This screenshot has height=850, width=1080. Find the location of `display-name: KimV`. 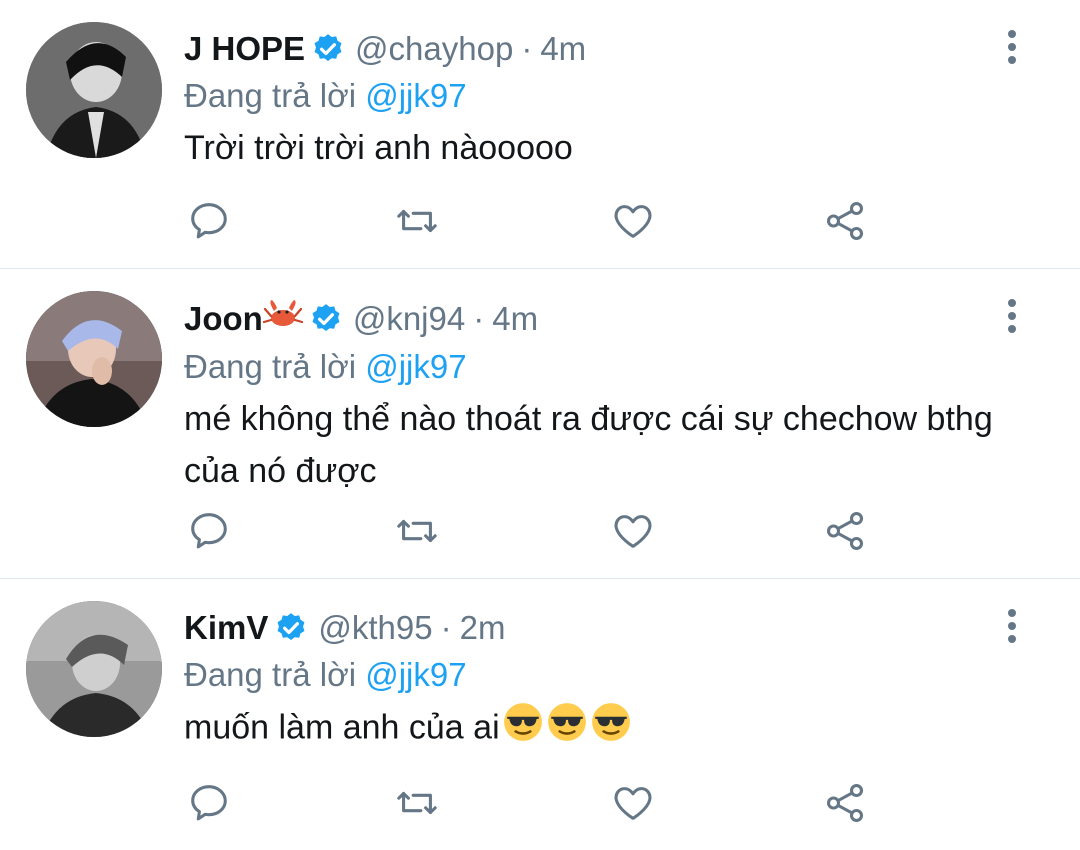

display-name: KimV is located at coordinates (226, 628).